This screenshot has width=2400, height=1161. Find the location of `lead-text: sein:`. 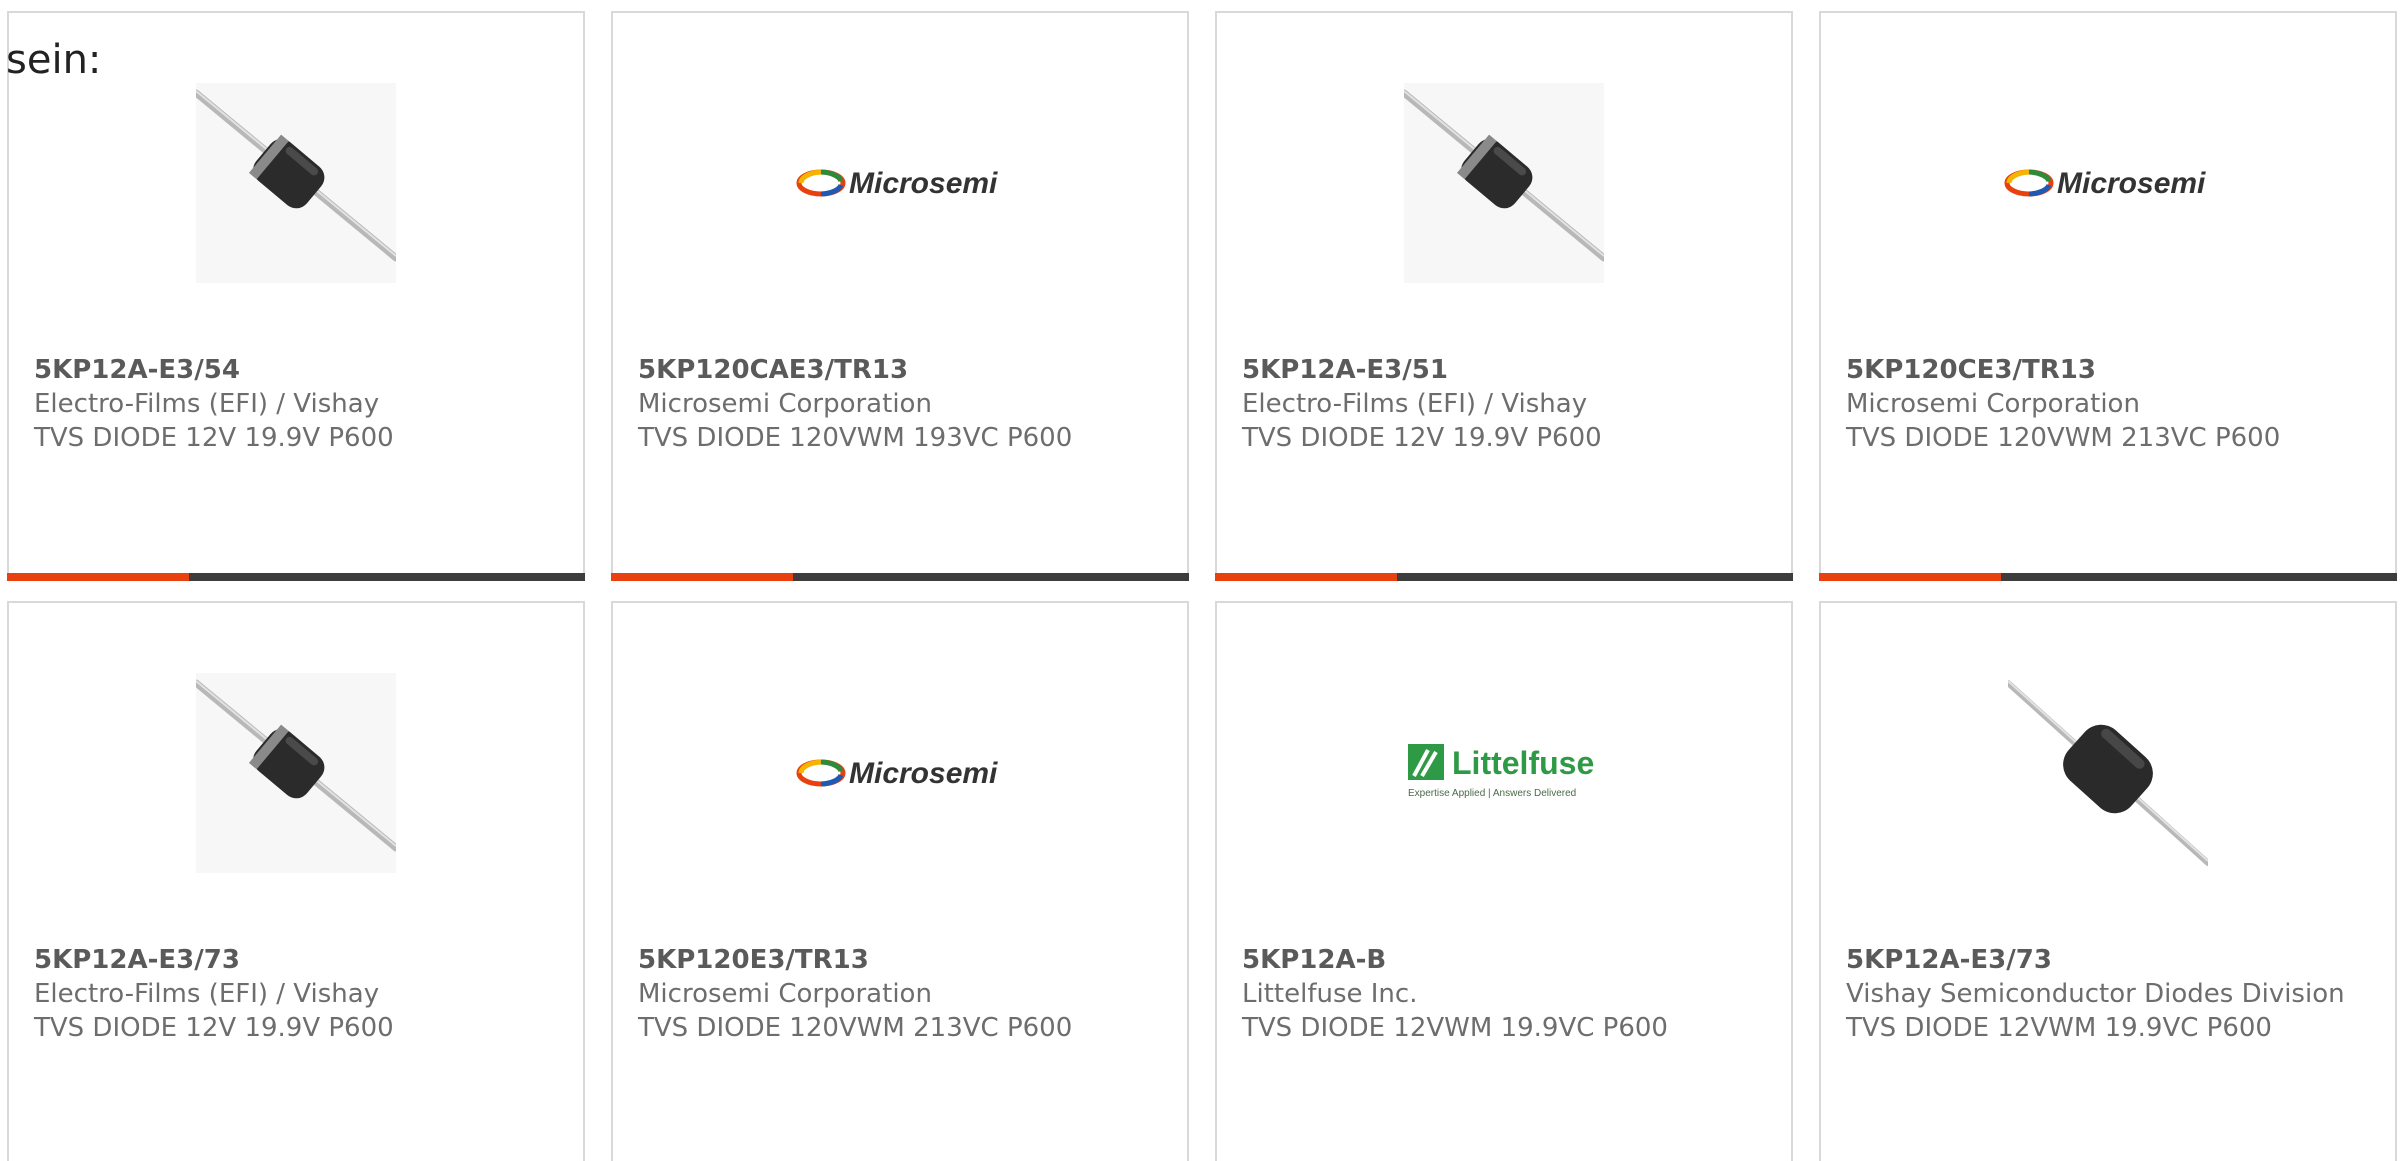

lead-text: sein: is located at coordinates (54, 60).